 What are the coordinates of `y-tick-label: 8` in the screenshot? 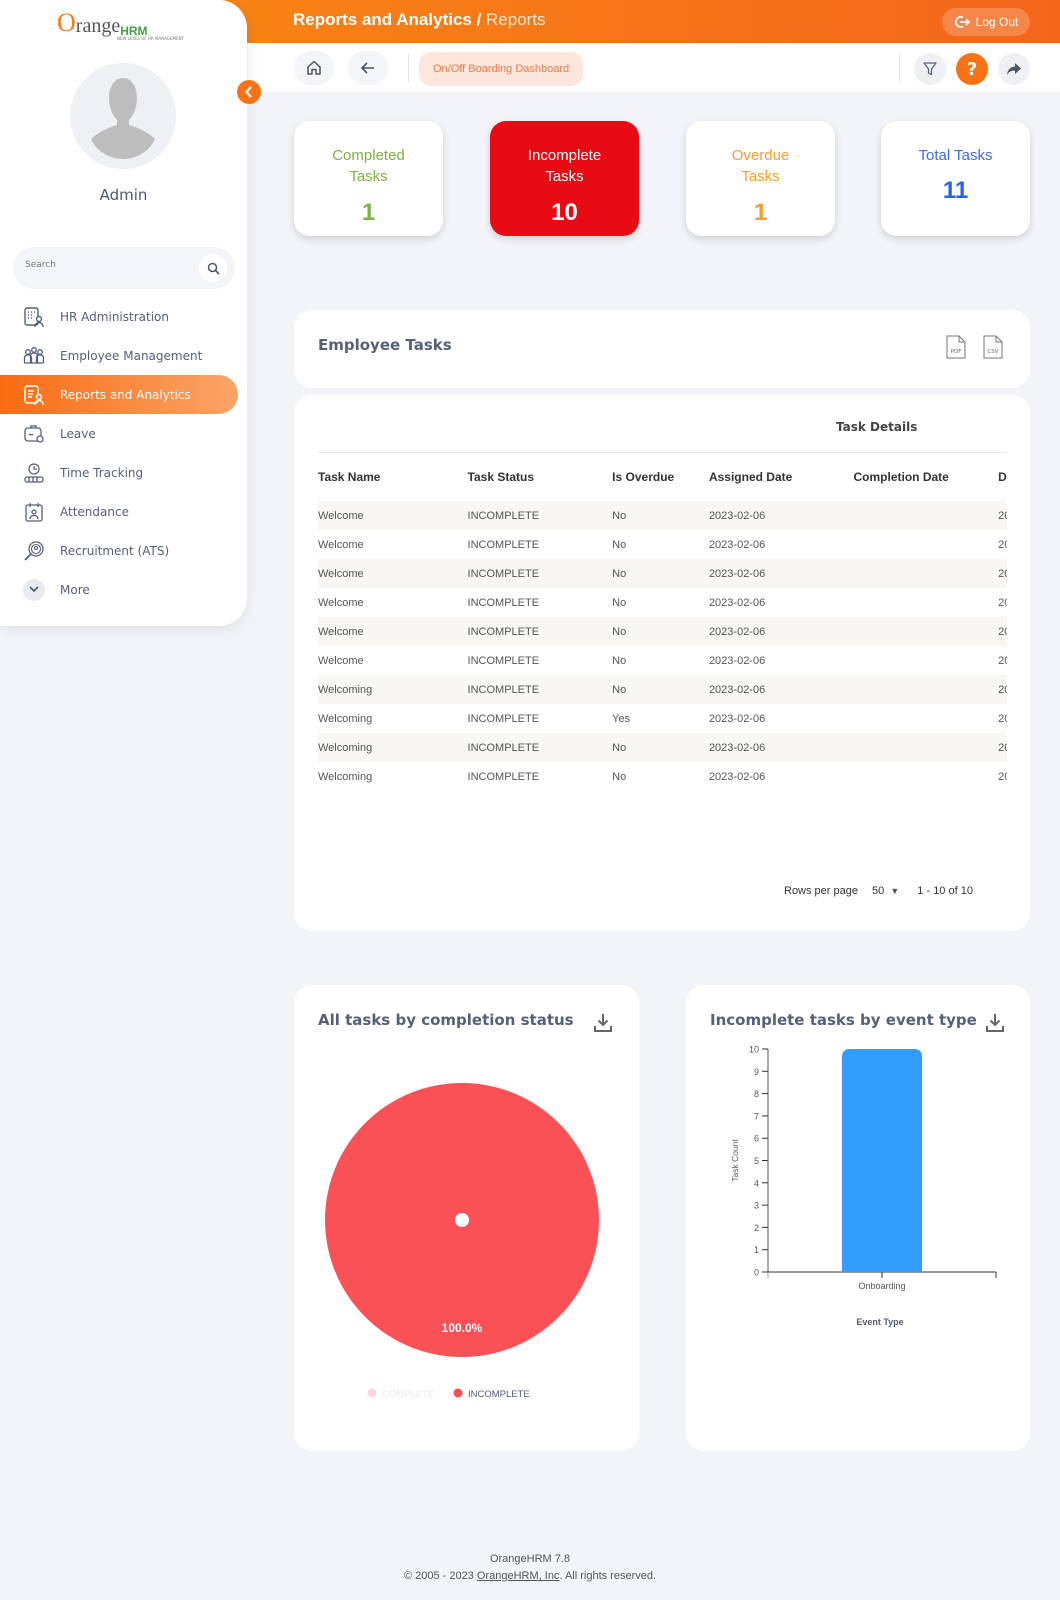 It's located at (756, 1094).